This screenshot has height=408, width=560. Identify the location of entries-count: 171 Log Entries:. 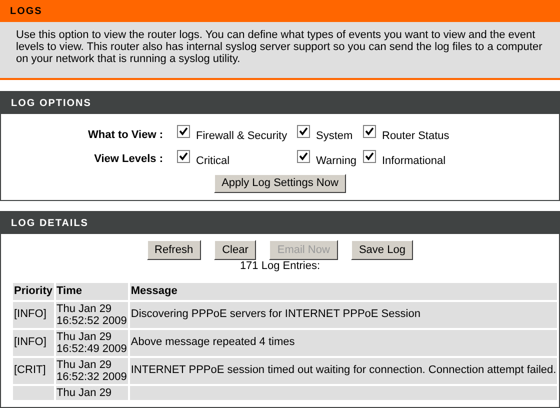
(280, 266).